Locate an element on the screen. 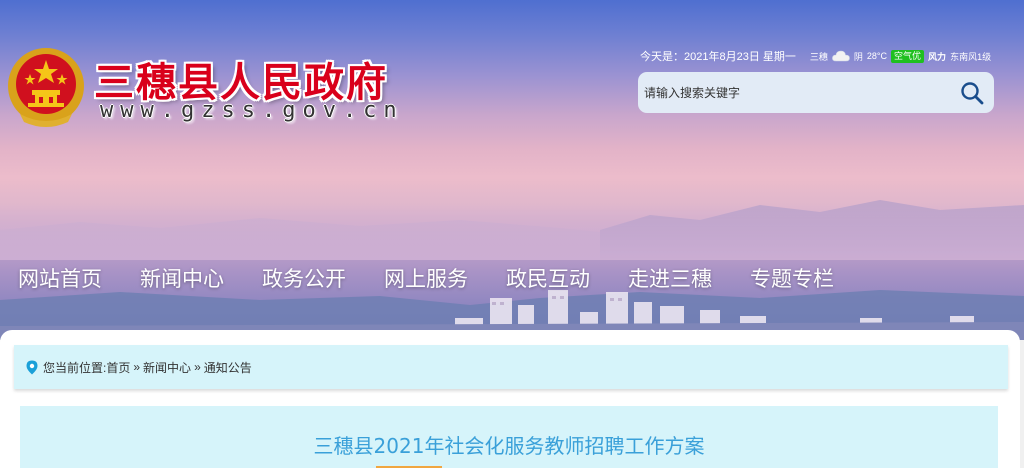  search-box is located at coordinates (816, 92).